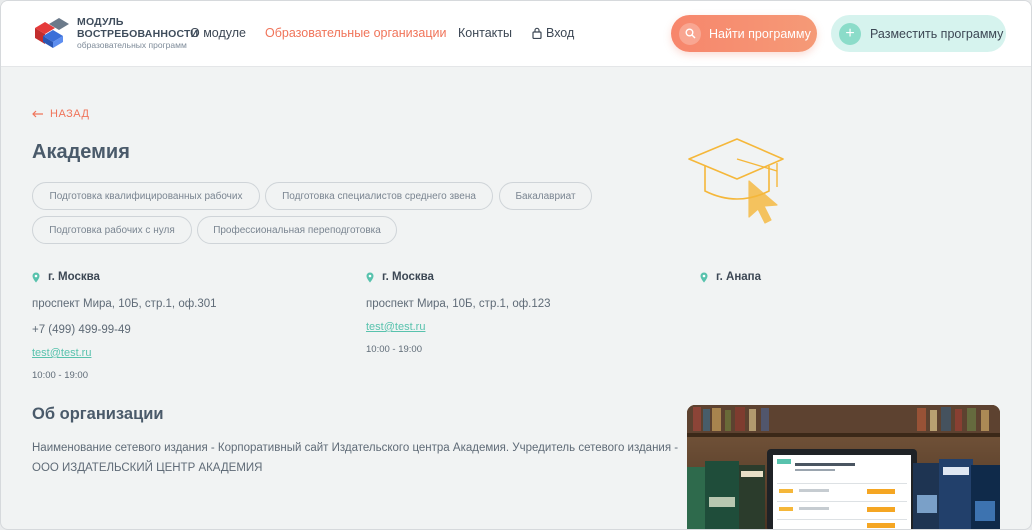 This screenshot has height=530, width=1032. Describe the element at coordinates (52, 33) in the screenshot. I see `logo-cubes-icon` at that location.